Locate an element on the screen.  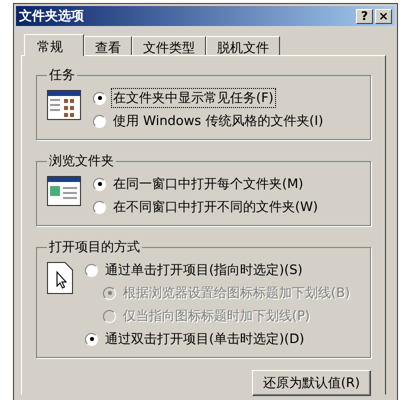
tab: 查看 is located at coordinates (108, 45).